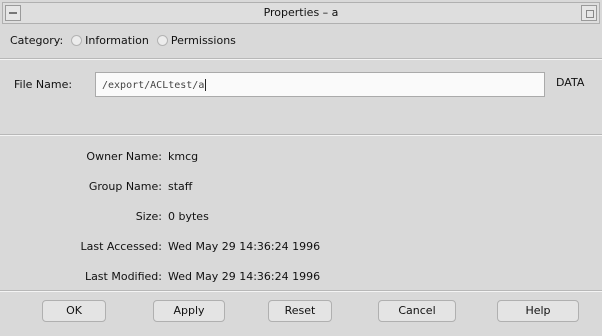 This screenshot has height=336, width=602. Describe the element at coordinates (74, 311) in the screenshot. I see `ok-button: OK` at that location.